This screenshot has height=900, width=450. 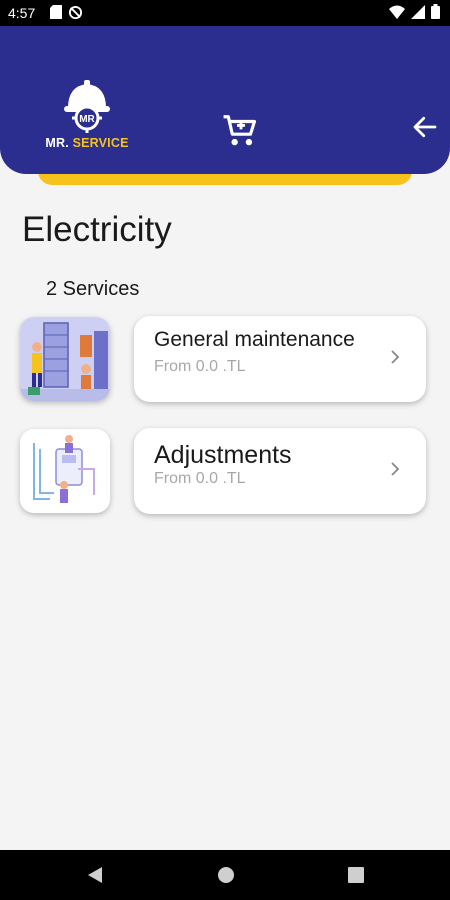 I want to click on service-count: 2 Services, so click(x=93, y=289).